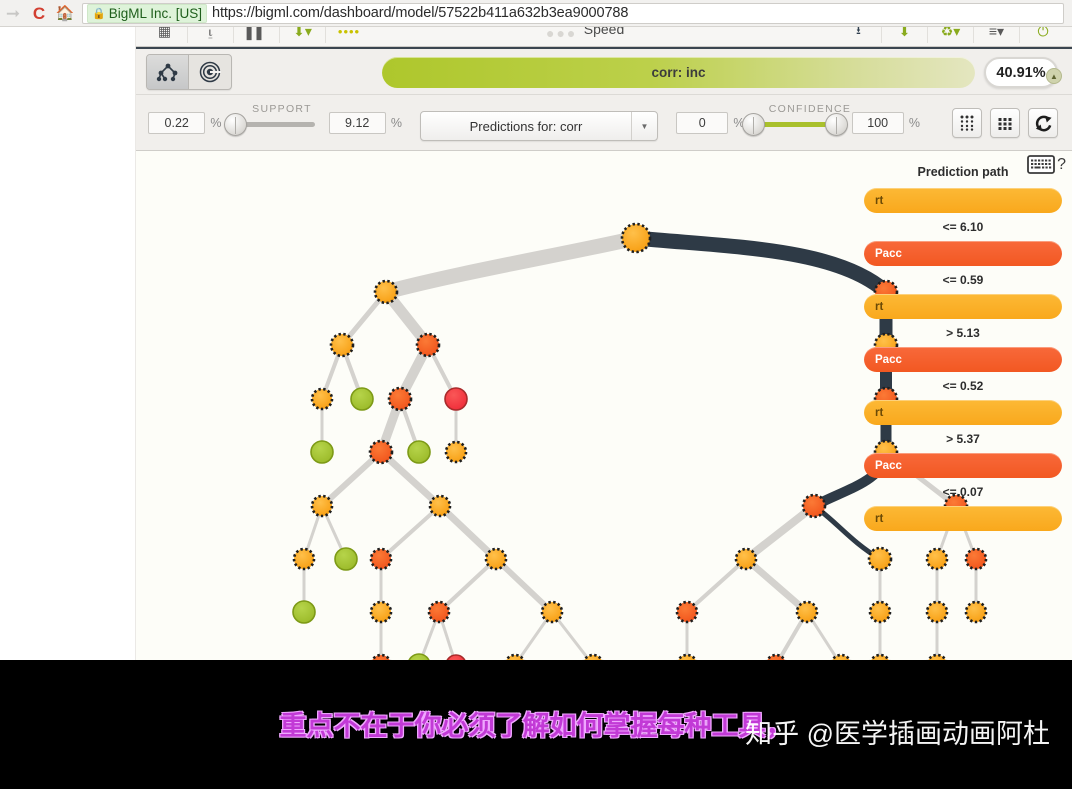 The width and height of the screenshot is (1072, 789). I want to click on prediction-path-title: Prediction path, so click(963, 172).